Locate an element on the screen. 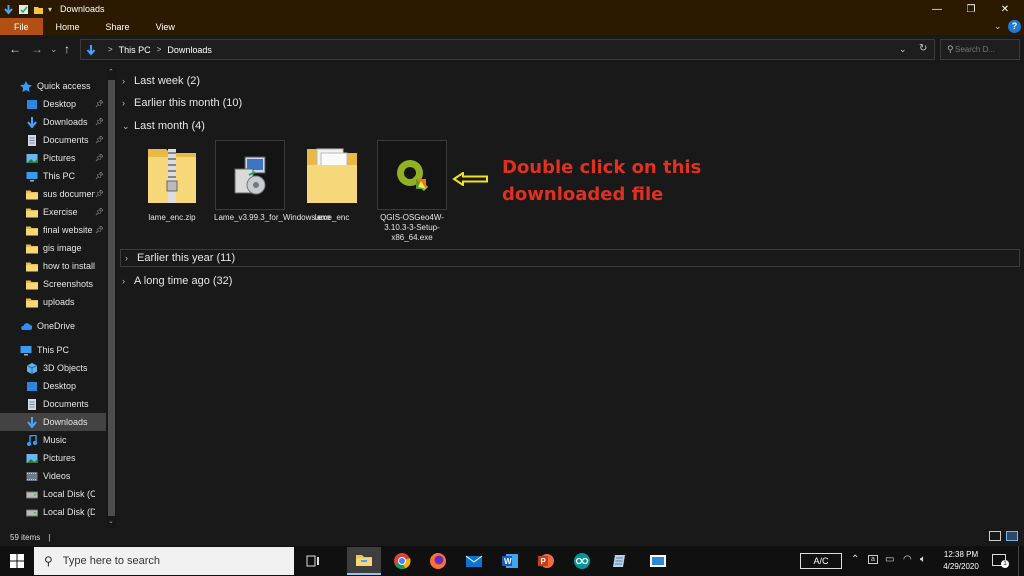 The width and height of the screenshot is (1024, 576). show-hidden-icons-icon: ⌃ is located at coordinates (855, 559).